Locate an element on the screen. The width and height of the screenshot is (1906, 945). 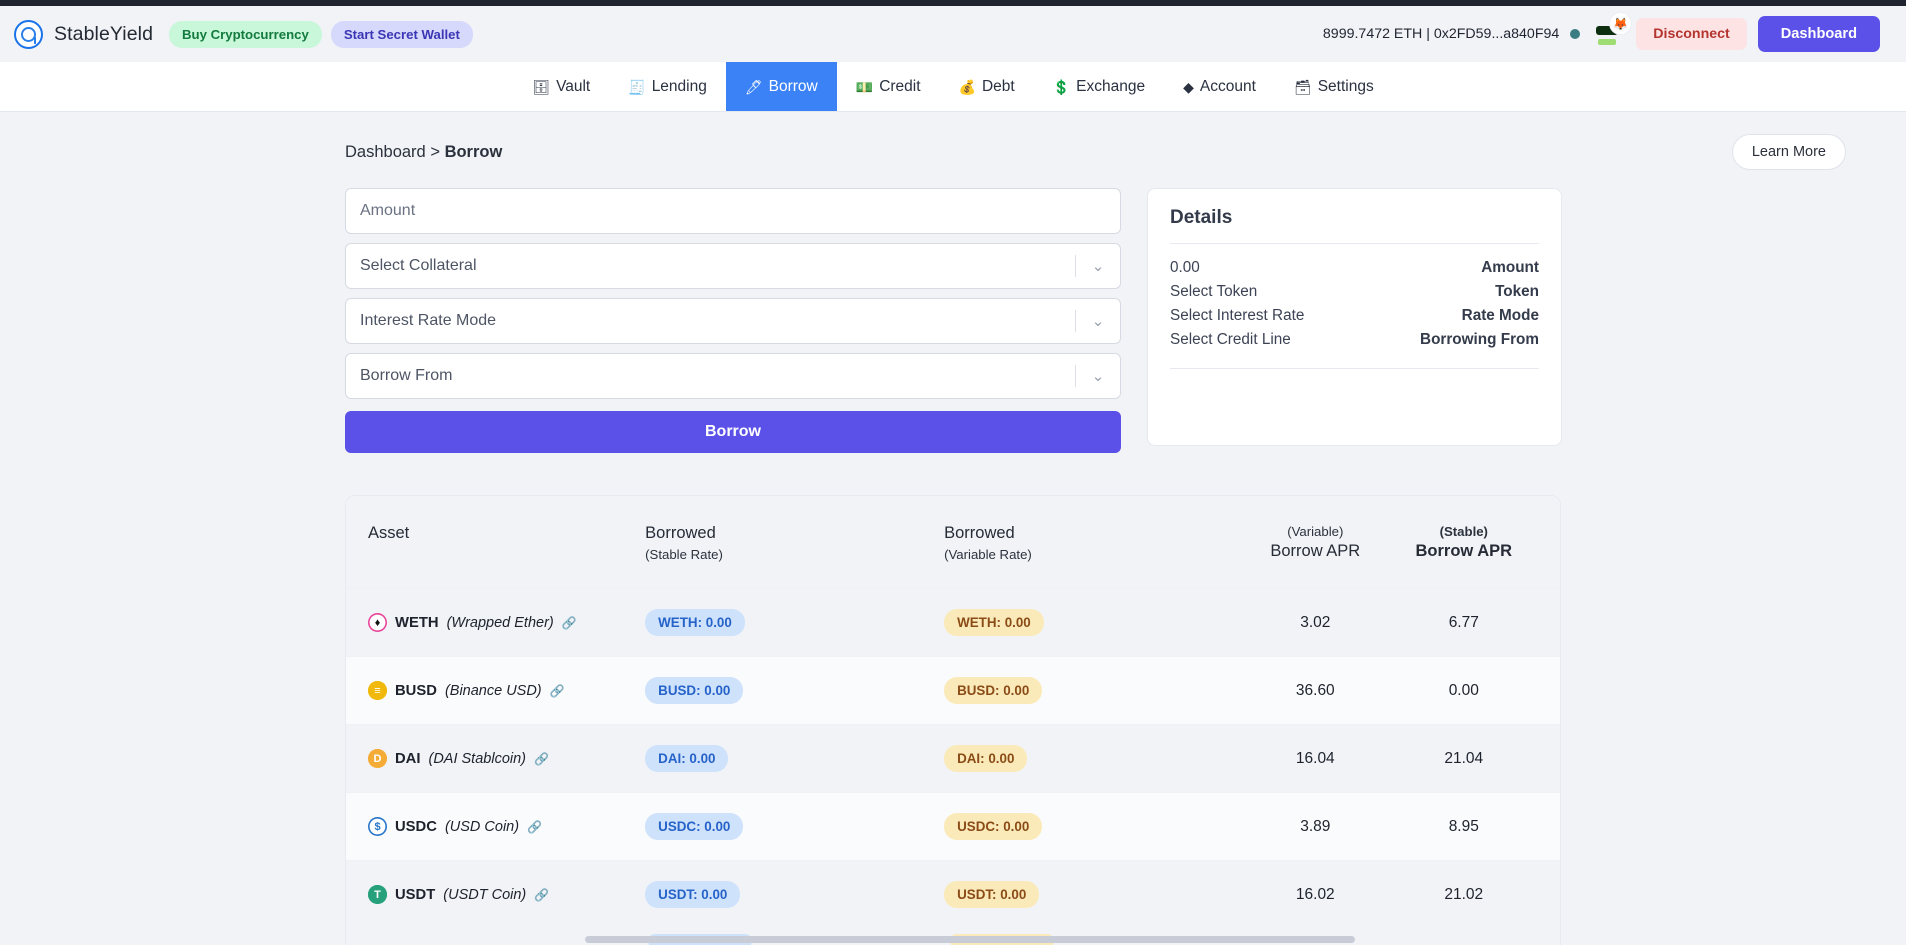
nav-item-vault: 🗄 Vault is located at coordinates (561, 86).